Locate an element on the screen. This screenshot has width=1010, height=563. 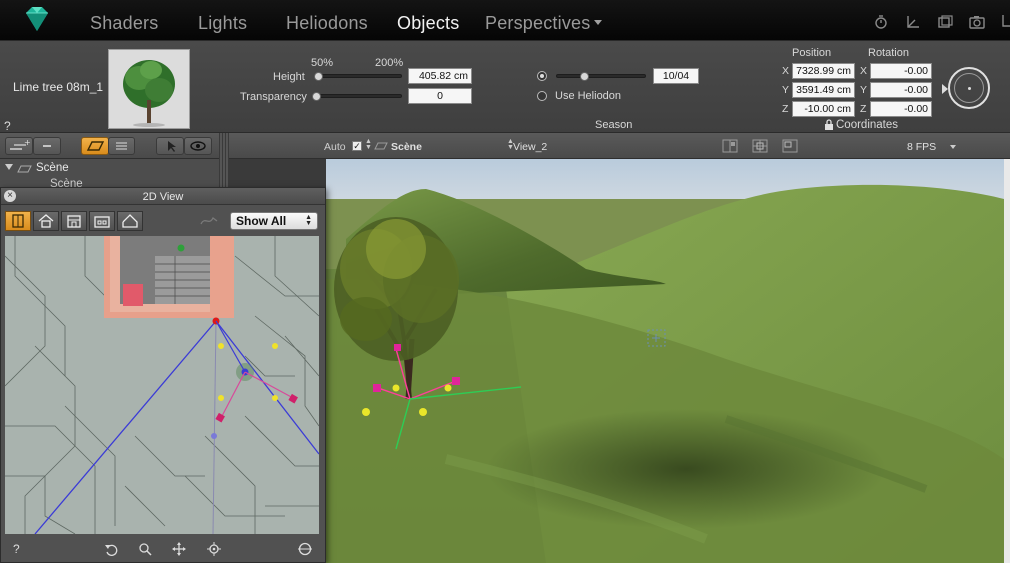
layout-split-icon is located at coordinates (730, 146).